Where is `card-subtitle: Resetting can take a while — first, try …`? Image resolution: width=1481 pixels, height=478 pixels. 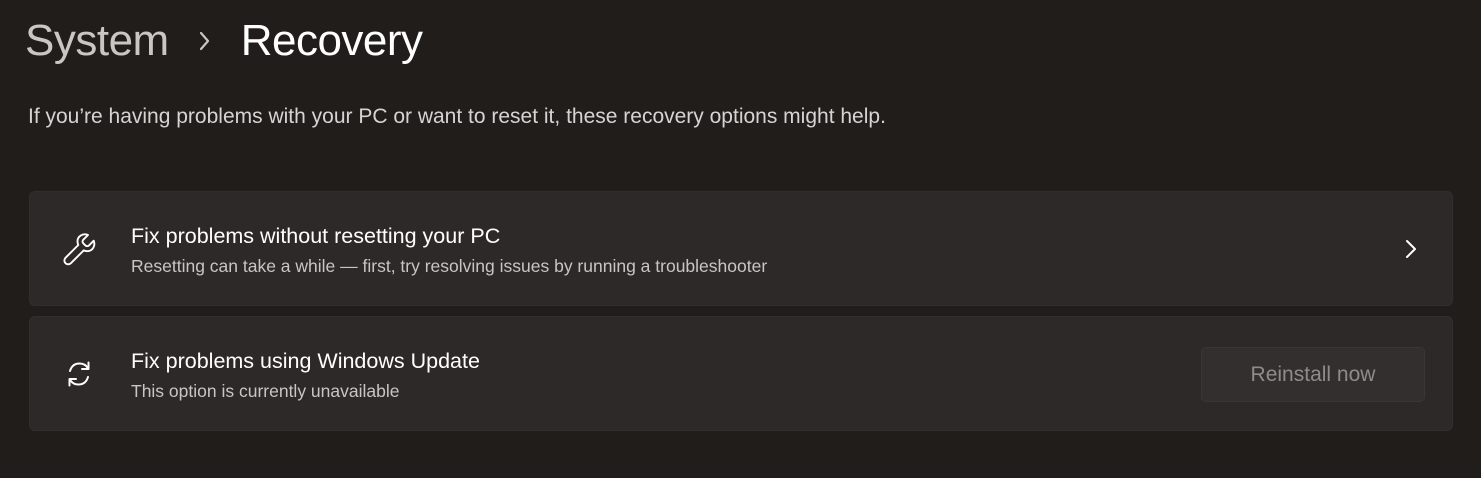 card-subtitle: Resetting can take a while — first, try … is located at coordinates (449, 266).